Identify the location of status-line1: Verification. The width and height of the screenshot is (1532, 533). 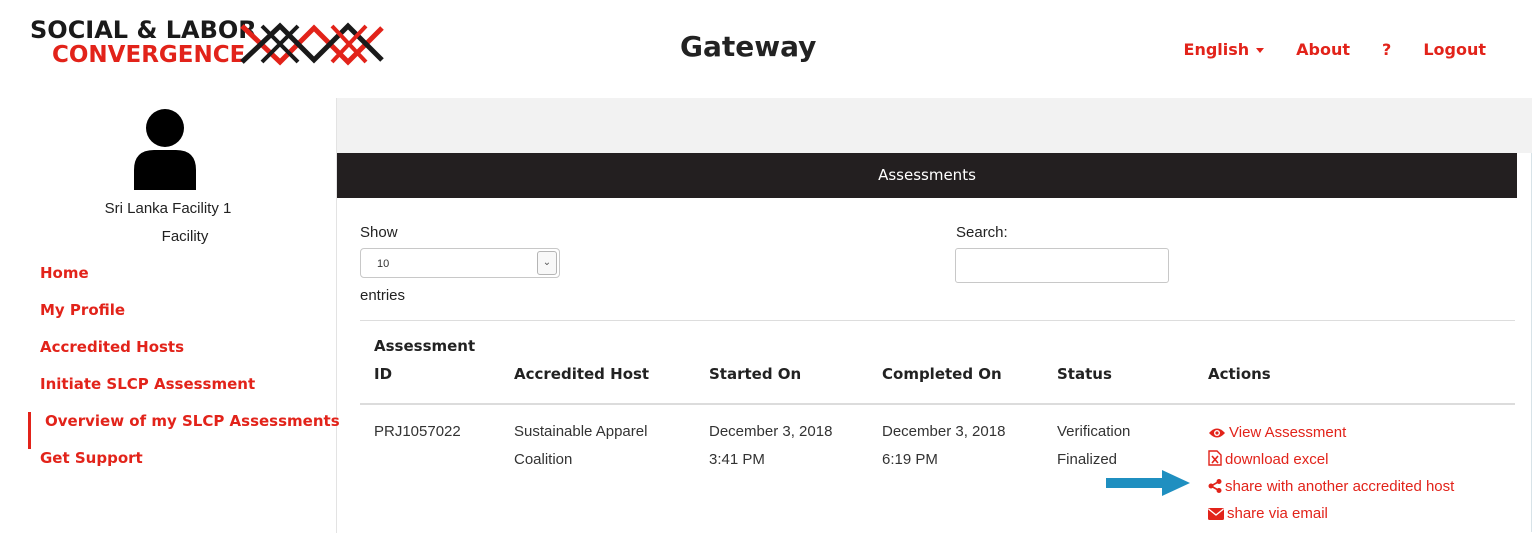
(1094, 431).